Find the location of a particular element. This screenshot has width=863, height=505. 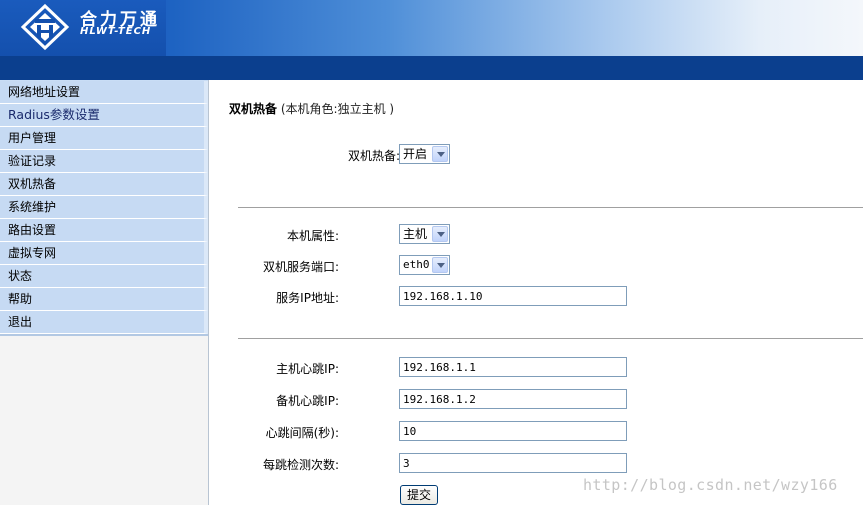

service-port-select: eth0 is located at coordinates (424, 265).